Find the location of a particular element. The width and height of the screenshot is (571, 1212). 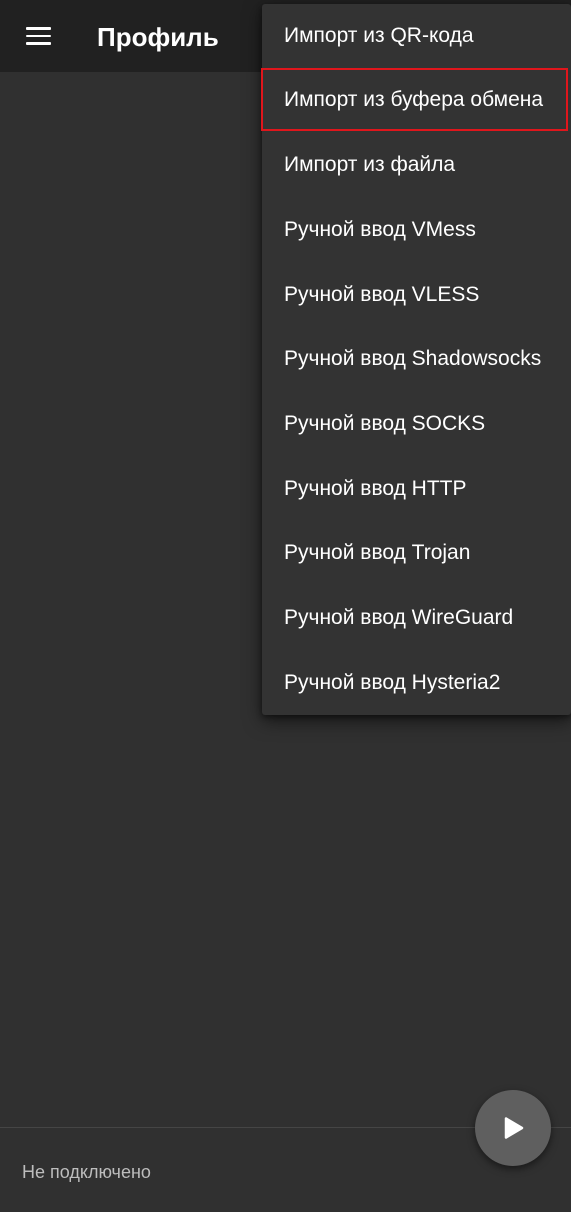

menu-item-import-clipboard: Импорт из буфера обмена is located at coordinates (416, 100).